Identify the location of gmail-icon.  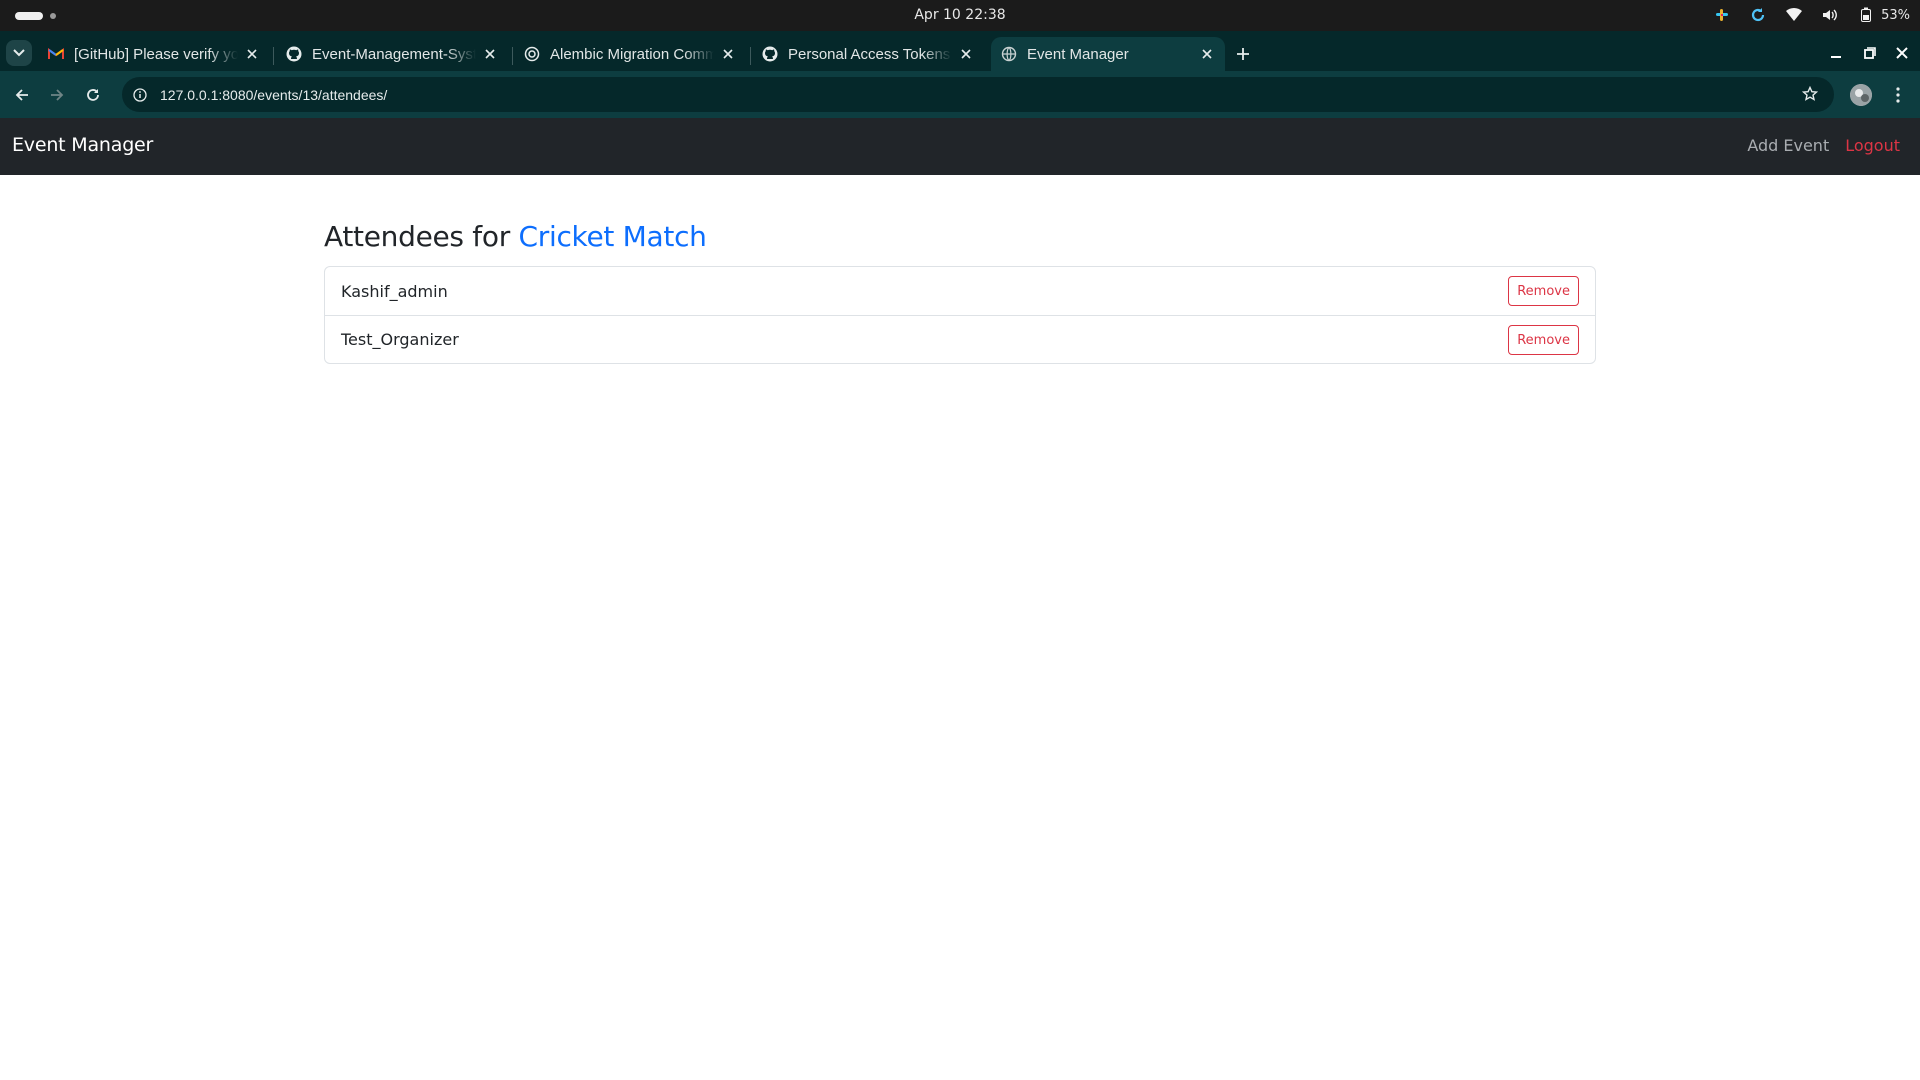
(56, 54).